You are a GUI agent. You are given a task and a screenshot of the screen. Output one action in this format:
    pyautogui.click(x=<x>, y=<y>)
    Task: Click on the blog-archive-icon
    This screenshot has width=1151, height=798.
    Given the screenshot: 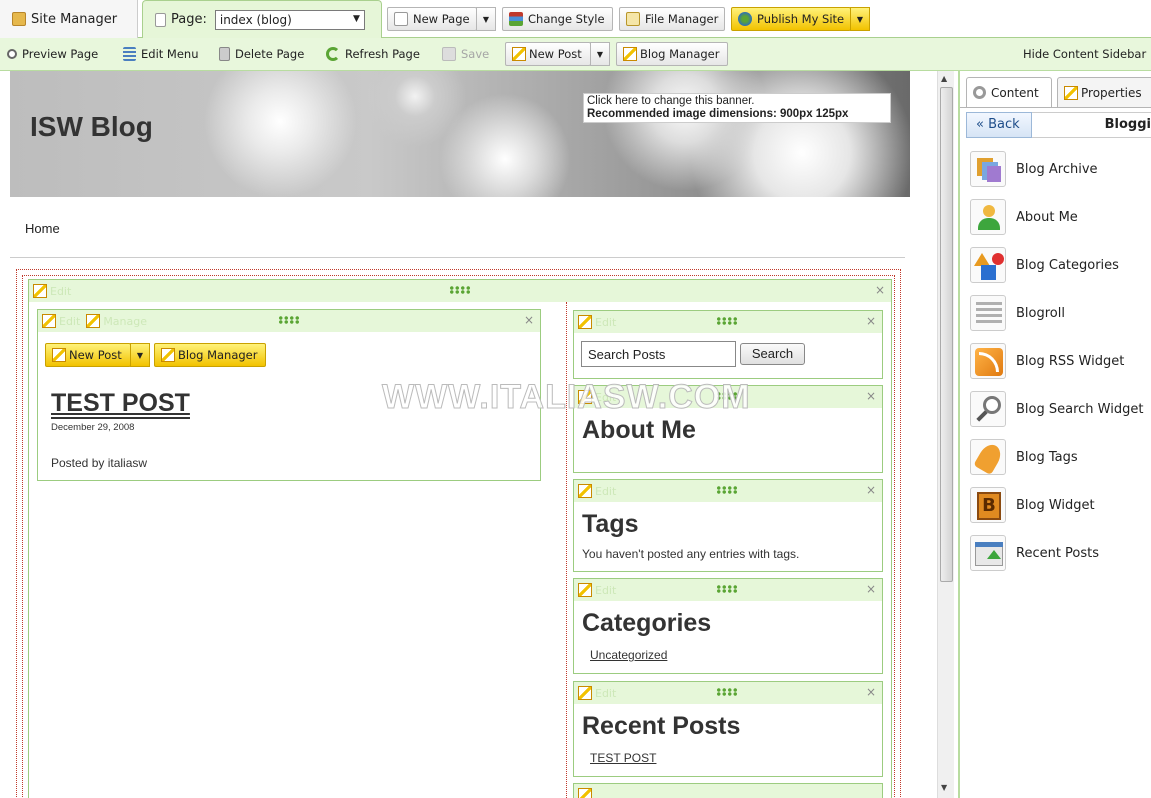 What is the action you would take?
    pyautogui.click(x=988, y=169)
    